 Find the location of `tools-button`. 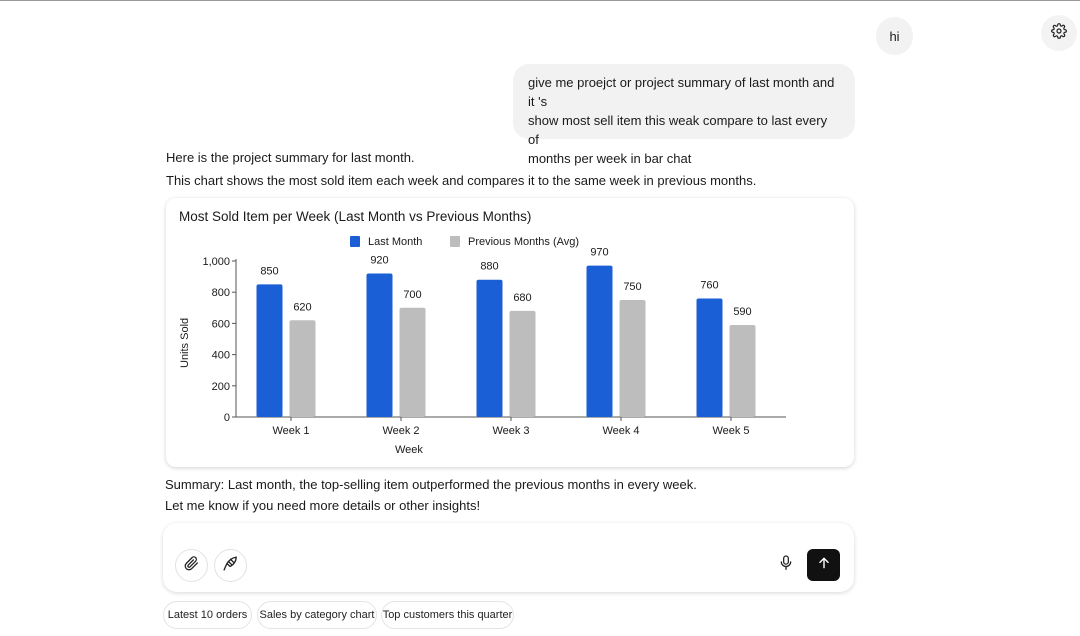

tools-button is located at coordinates (230, 565).